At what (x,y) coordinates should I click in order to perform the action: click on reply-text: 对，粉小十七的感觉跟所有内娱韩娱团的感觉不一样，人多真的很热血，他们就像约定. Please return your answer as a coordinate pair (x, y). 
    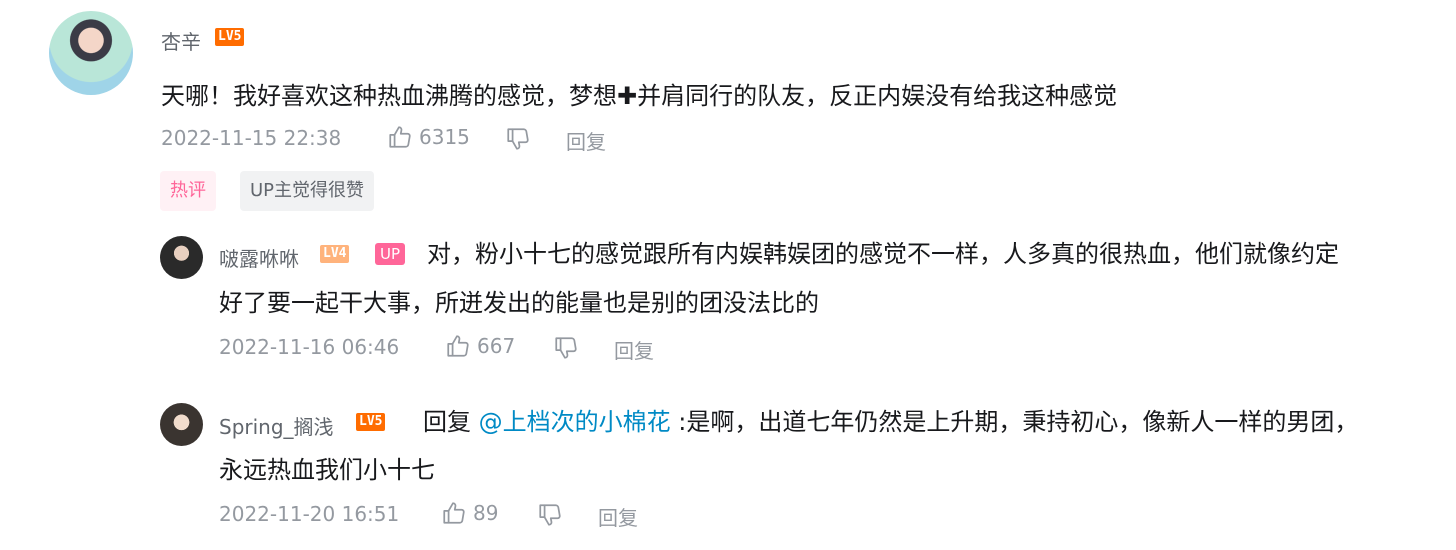
    Looking at the image, I should click on (883, 254).